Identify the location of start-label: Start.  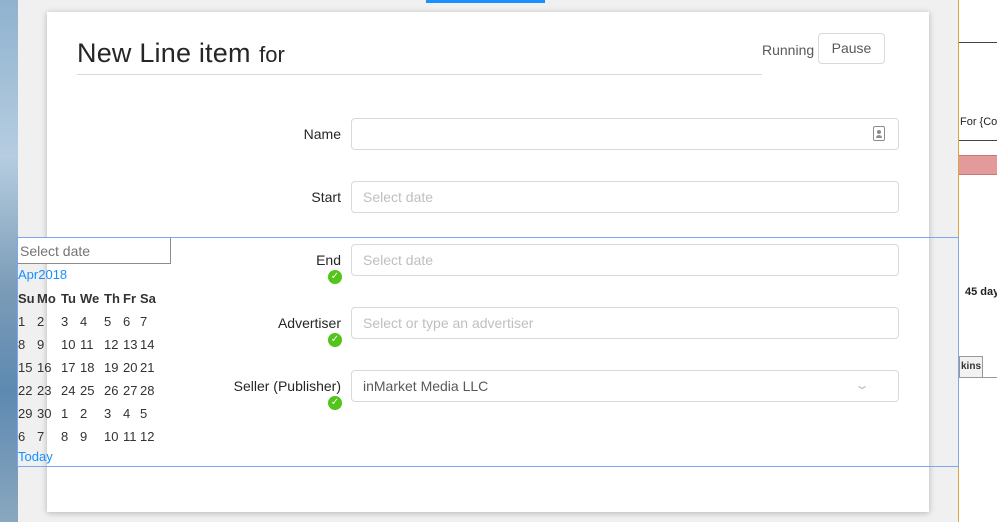
(326, 197).